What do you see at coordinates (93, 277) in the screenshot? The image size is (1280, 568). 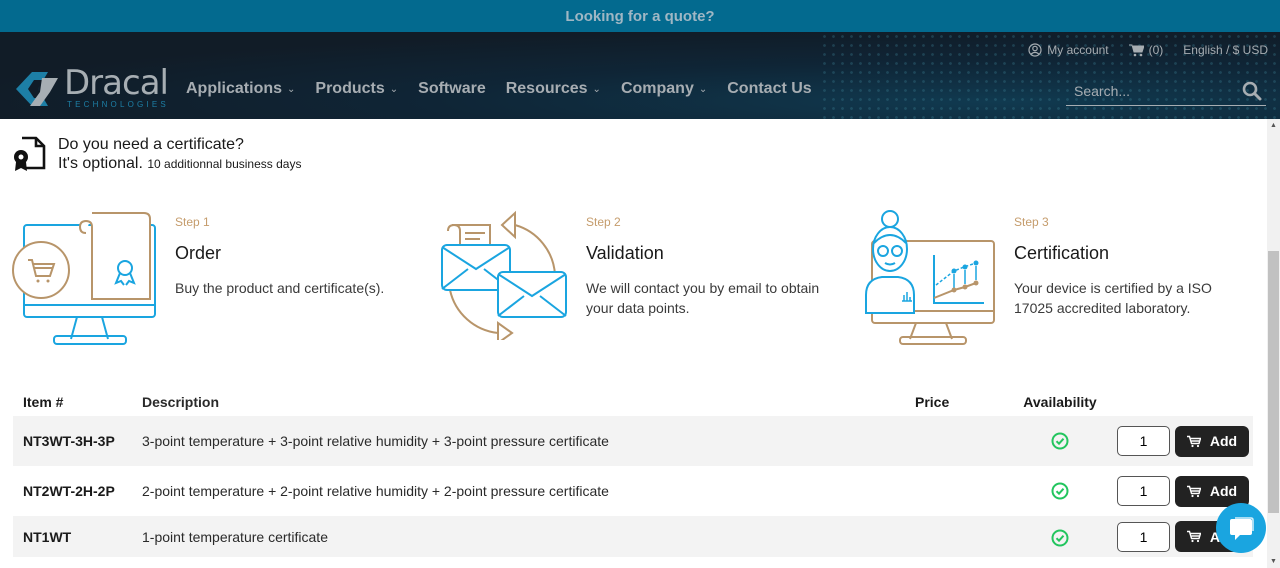 I see `order-illustration-icon` at bounding box center [93, 277].